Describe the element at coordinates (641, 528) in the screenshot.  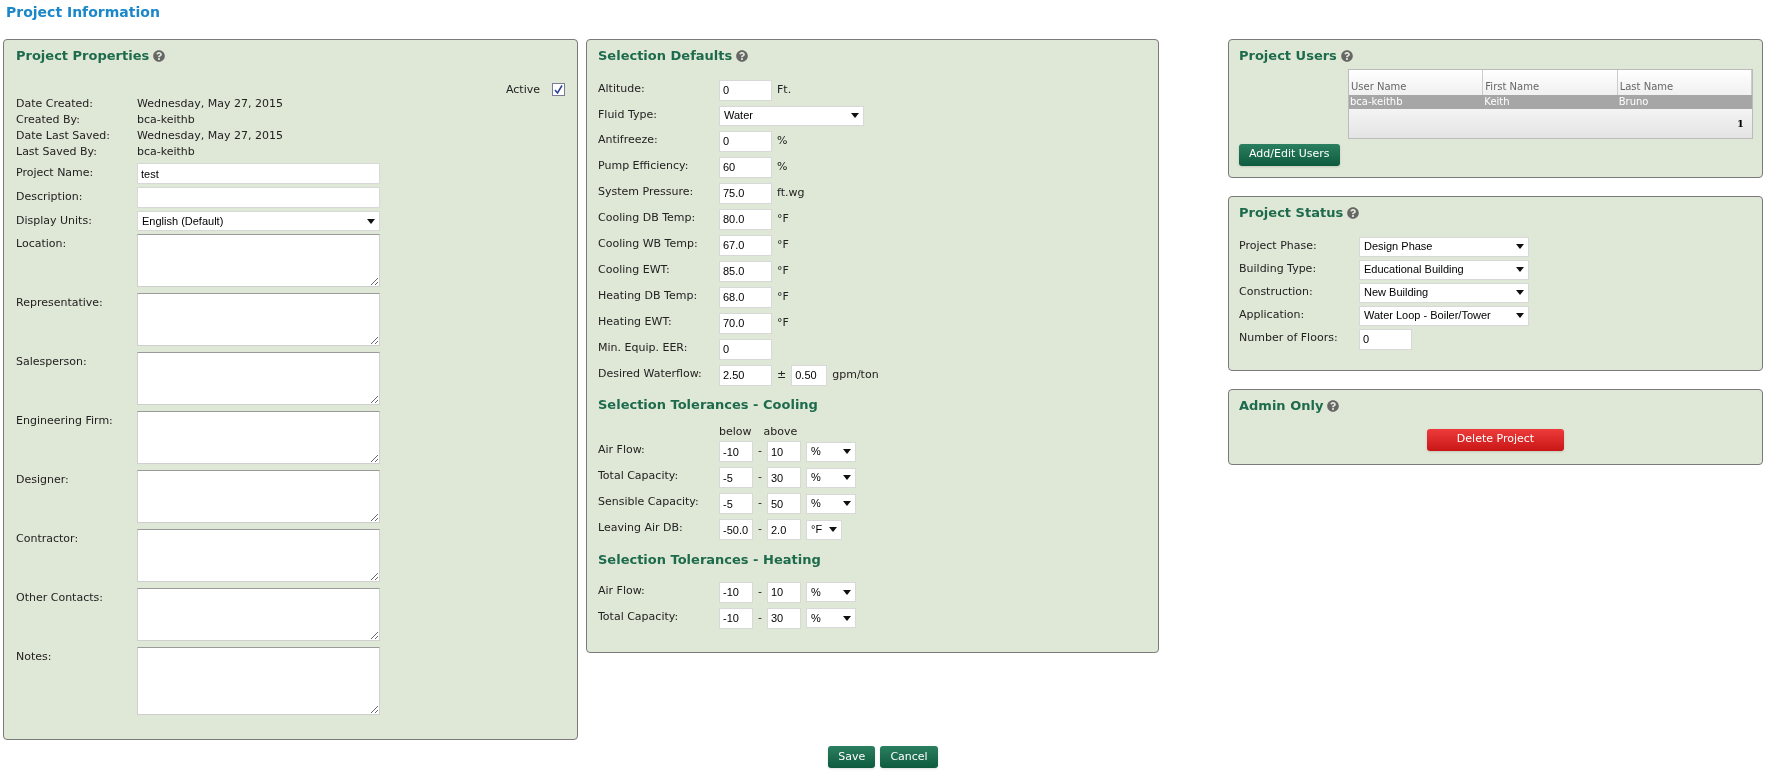
I see `field-label: Leaving Air DB:` at that location.